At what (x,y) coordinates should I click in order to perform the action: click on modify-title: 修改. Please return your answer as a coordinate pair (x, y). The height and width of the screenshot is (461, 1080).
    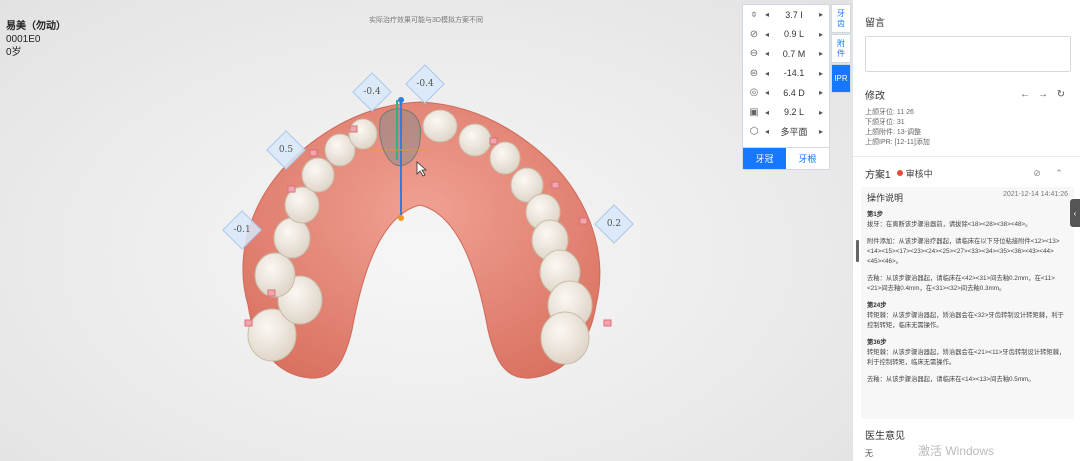
    Looking at the image, I should click on (875, 96).